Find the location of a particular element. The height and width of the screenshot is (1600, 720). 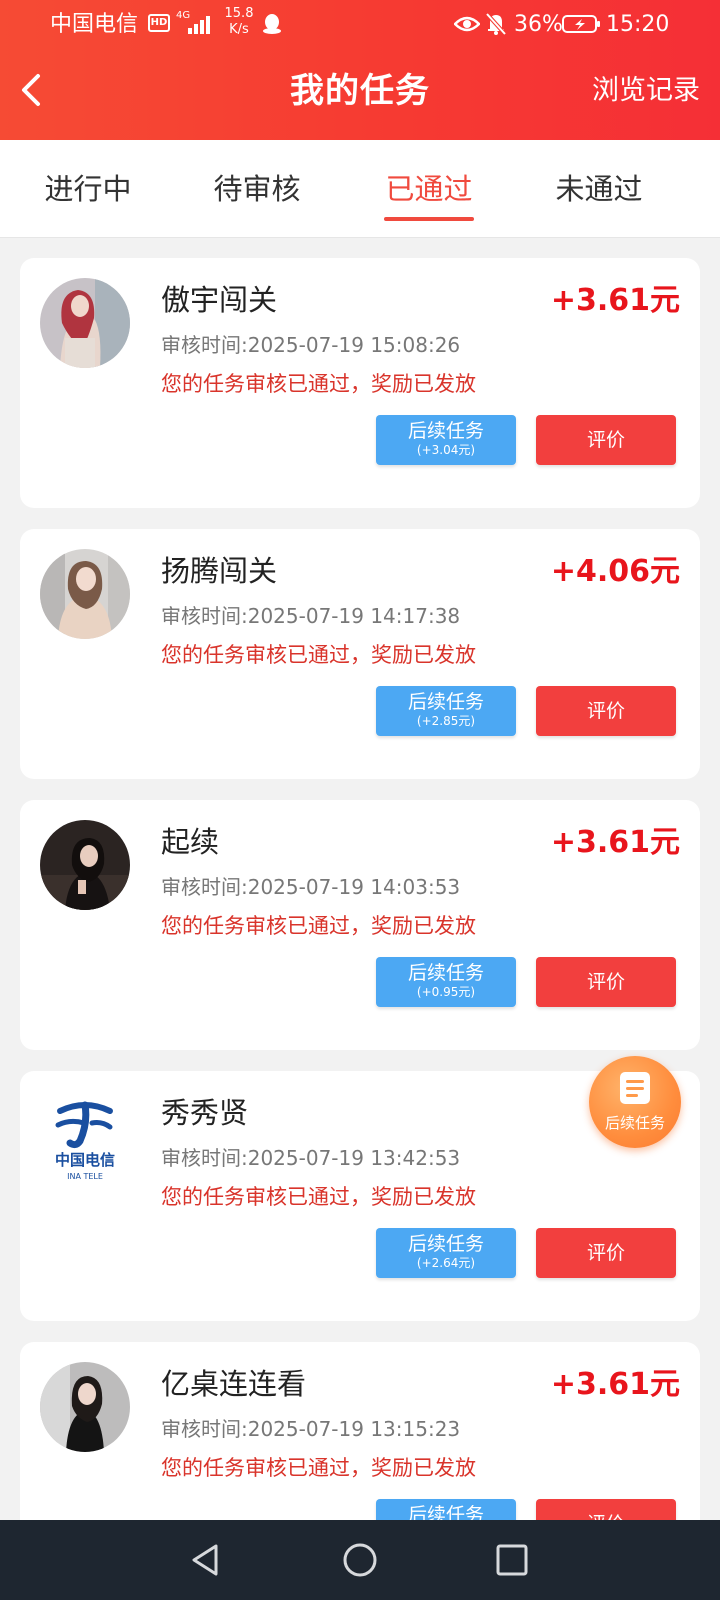

qq-icon is located at coordinates (272, 24).